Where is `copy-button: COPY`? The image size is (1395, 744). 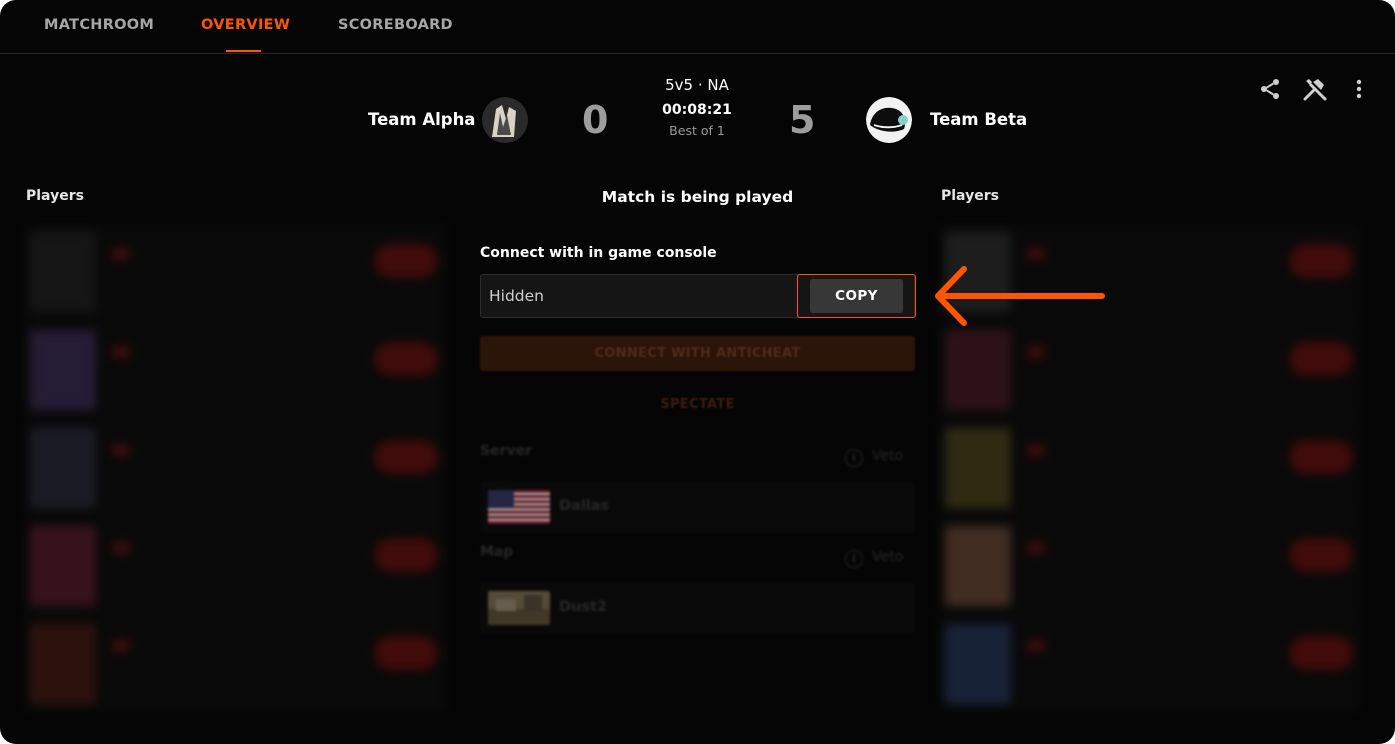 copy-button: COPY is located at coordinates (856, 296).